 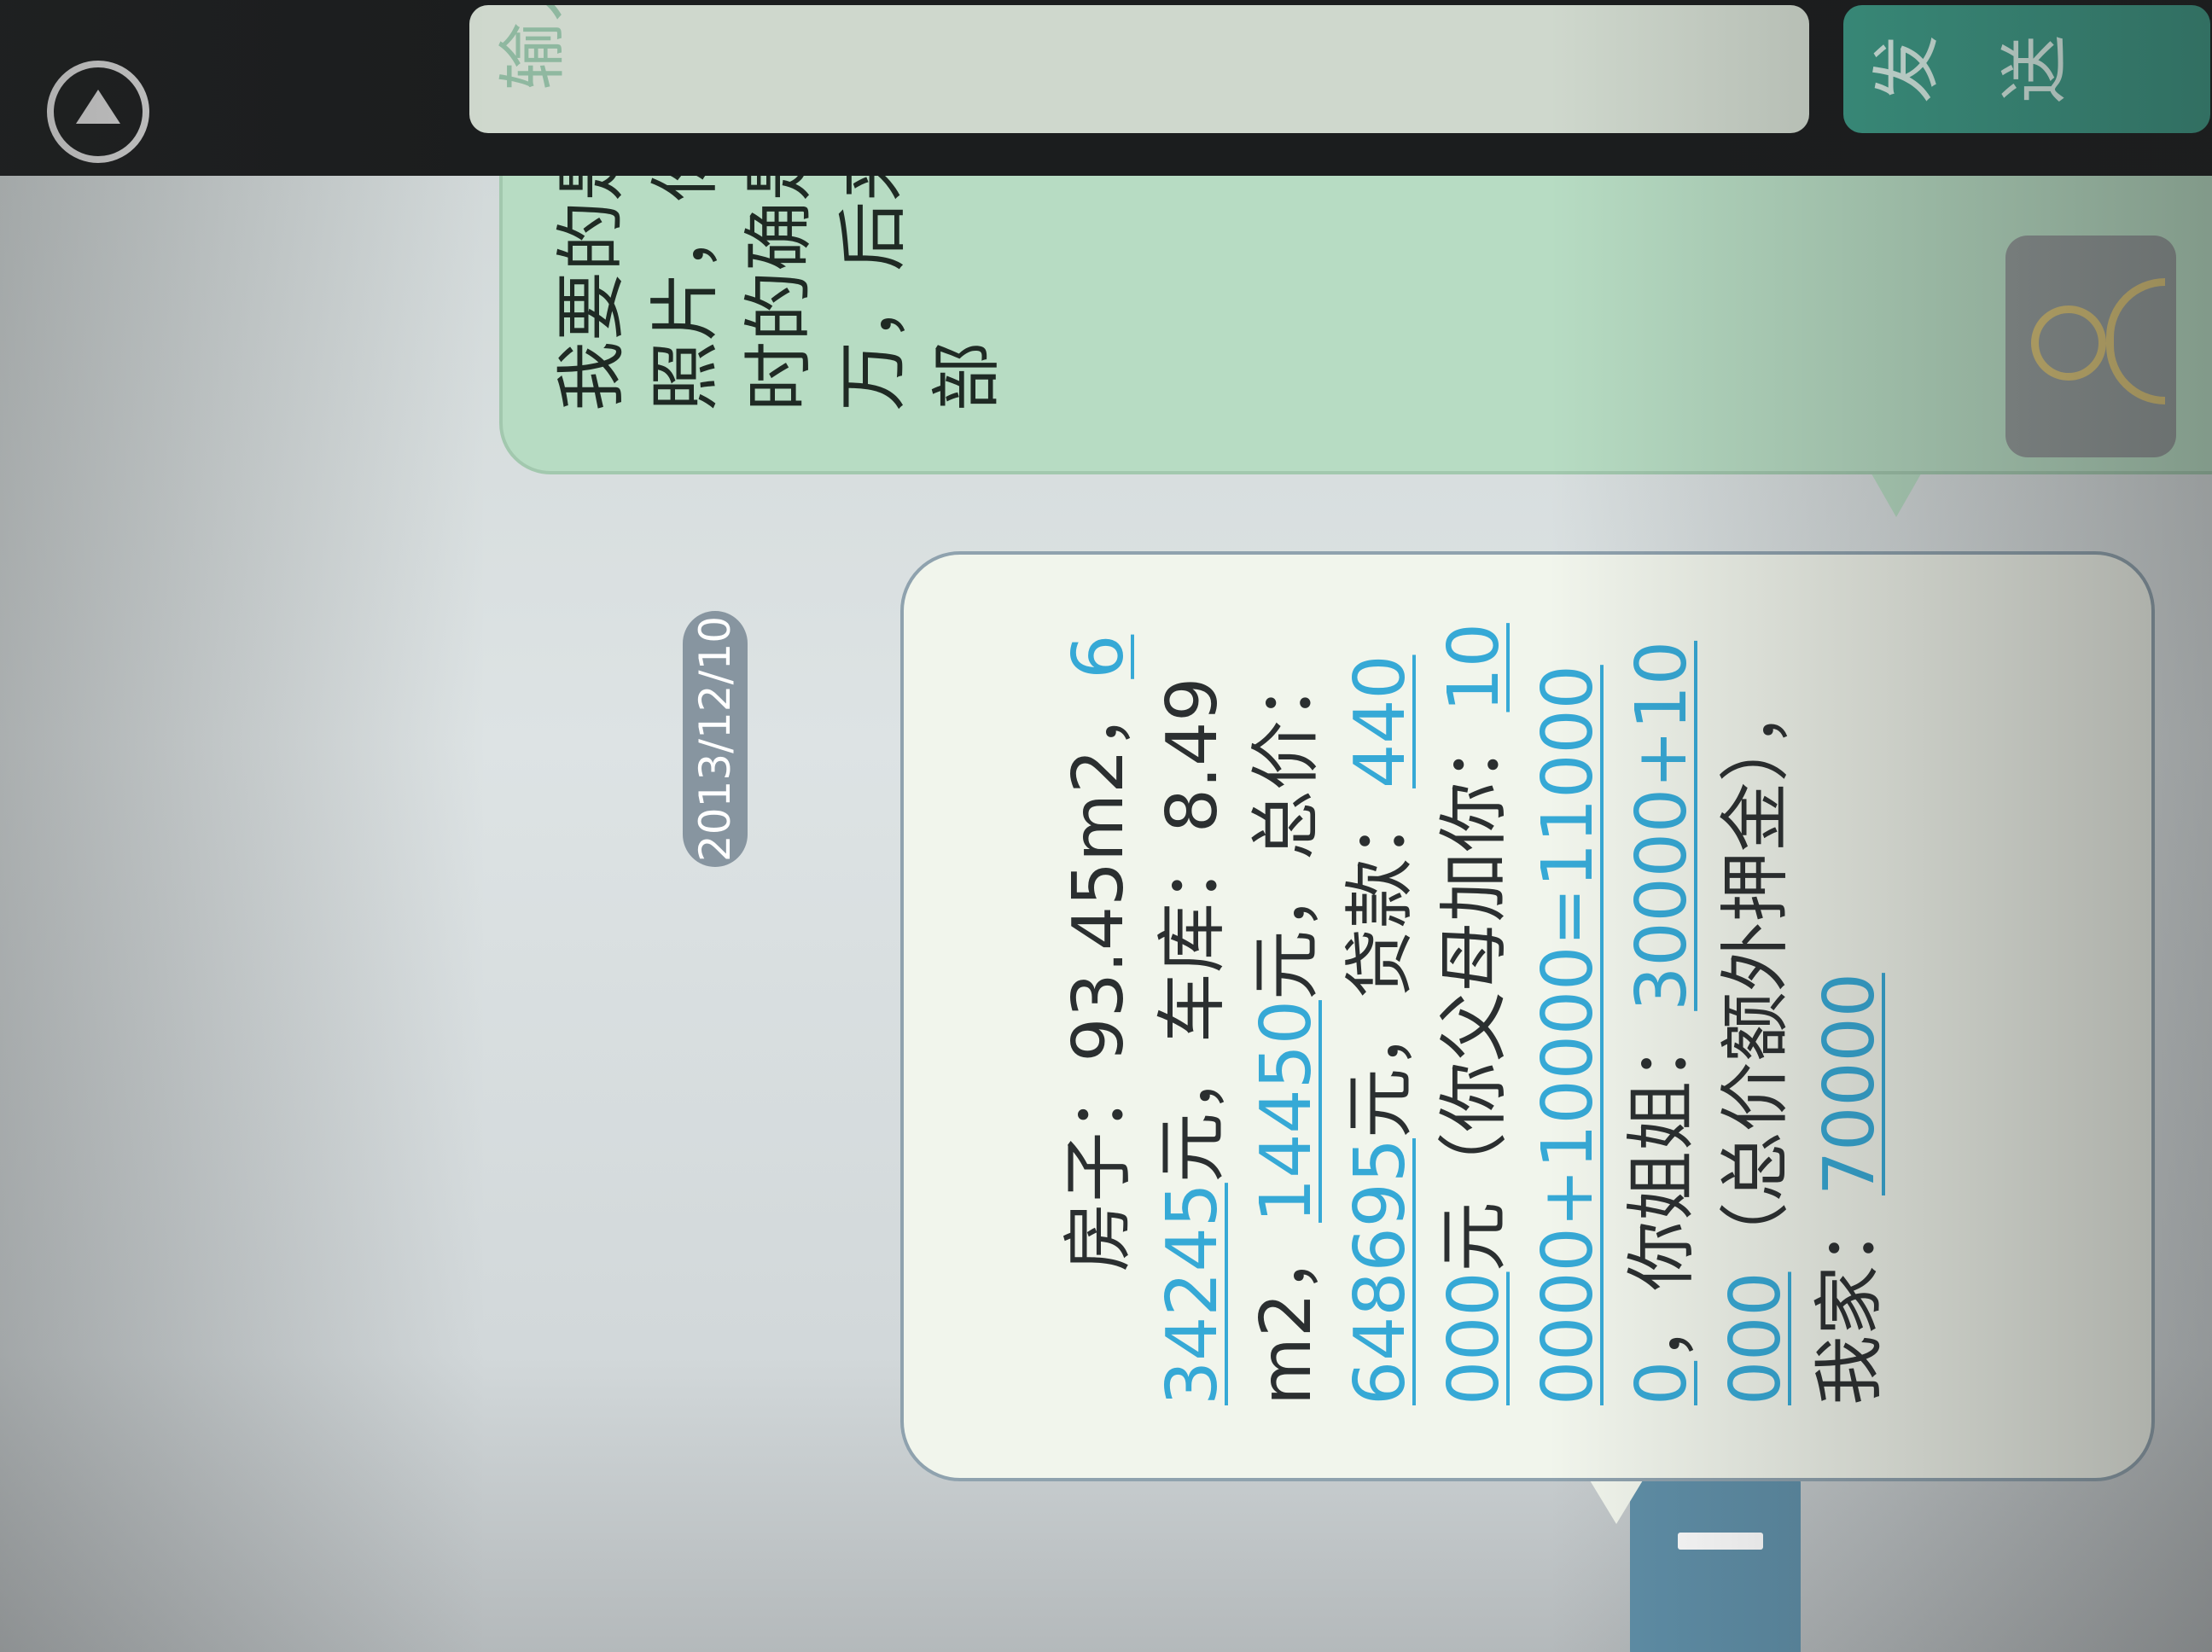 What do you see at coordinates (1896, 493) in the screenshot?
I see `outgoing-bubble-tail` at bounding box center [1896, 493].